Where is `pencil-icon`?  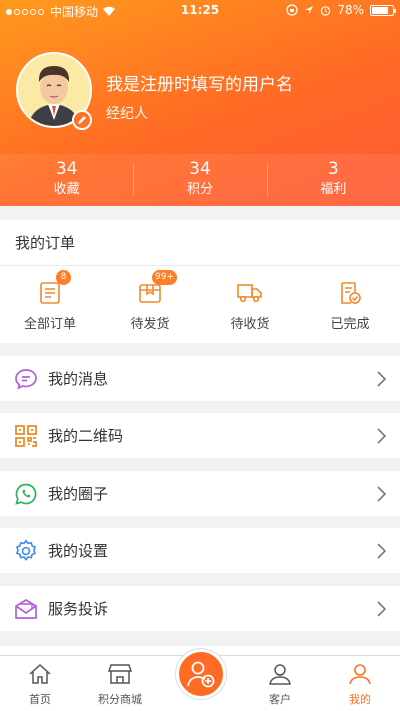
pencil-icon is located at coordinates (82, 120).